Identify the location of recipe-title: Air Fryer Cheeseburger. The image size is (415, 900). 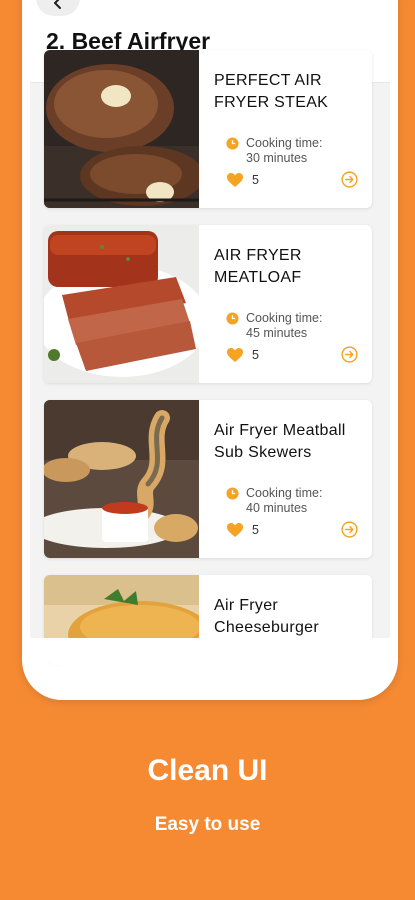
(266, 616).